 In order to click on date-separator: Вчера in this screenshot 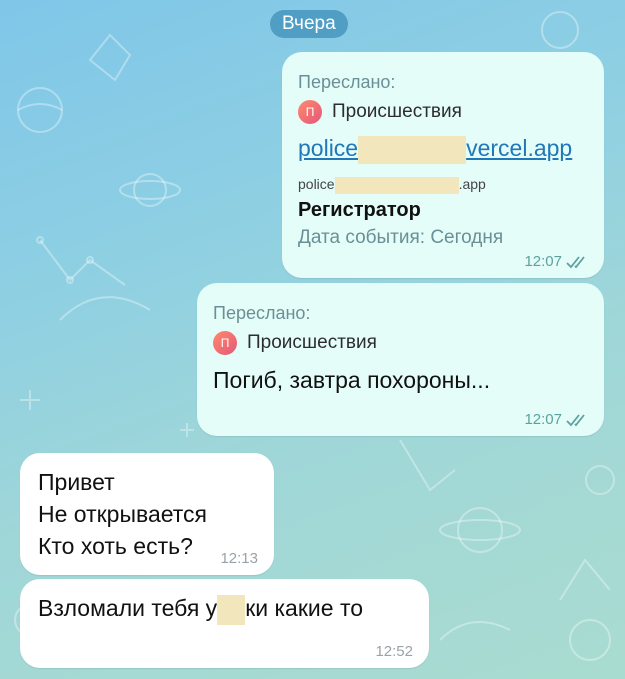, I will do `click(309, 24)`.